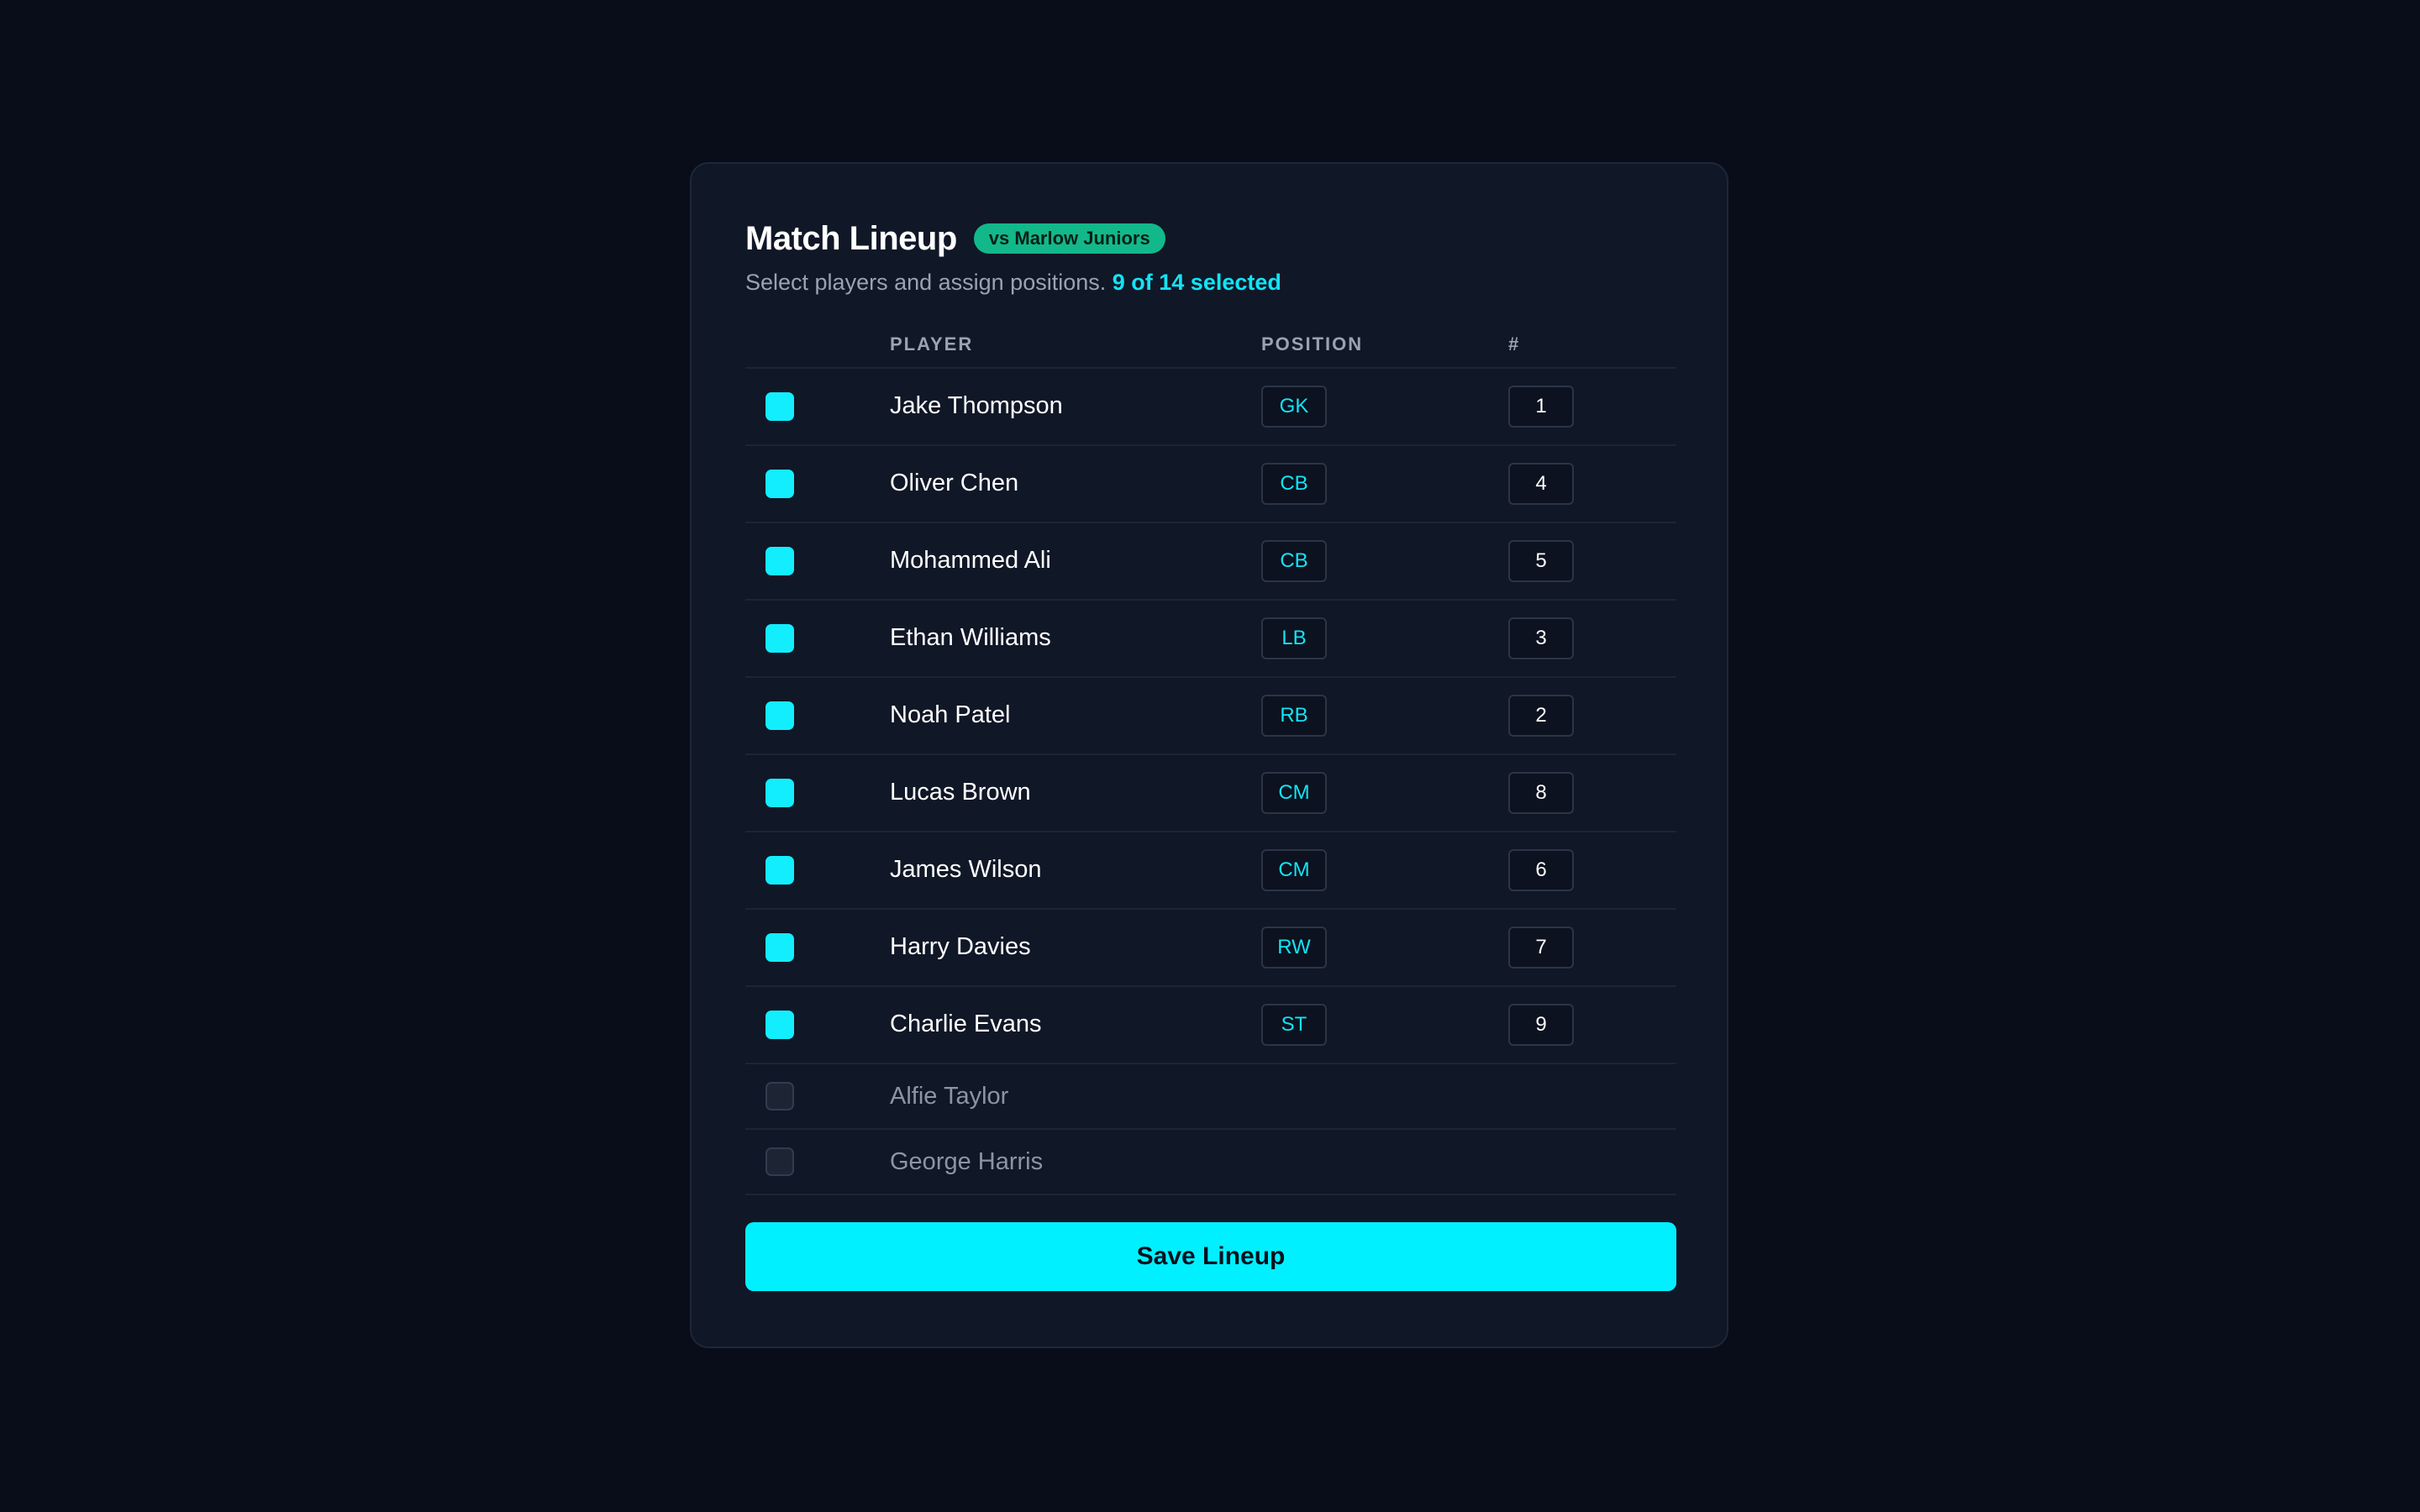  What do you see at coordinates (1210, 407) in the screenshot?
I see `table-row: Jake Thompson GK 1` at bounding box center [1210, 407].